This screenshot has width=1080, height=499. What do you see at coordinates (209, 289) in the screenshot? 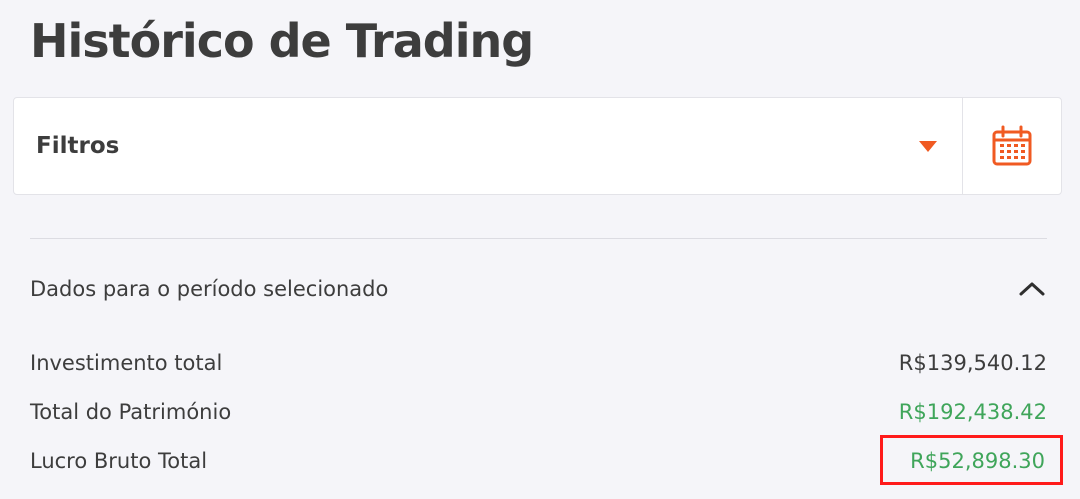
I see `summary-section-title: Dados para o período selecionado` at bounding box center [209, 289].